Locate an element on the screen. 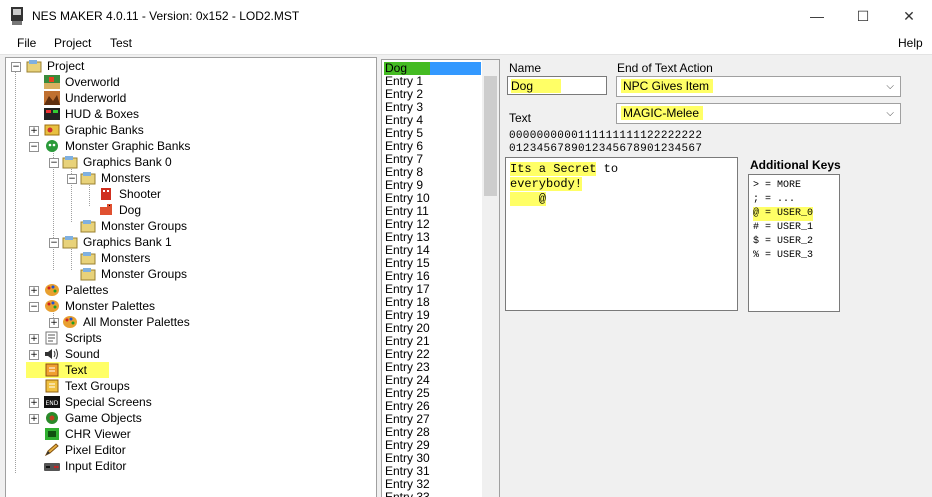 The image size is (932, 497). menu-project: Project is located at coordinates (72, 43).